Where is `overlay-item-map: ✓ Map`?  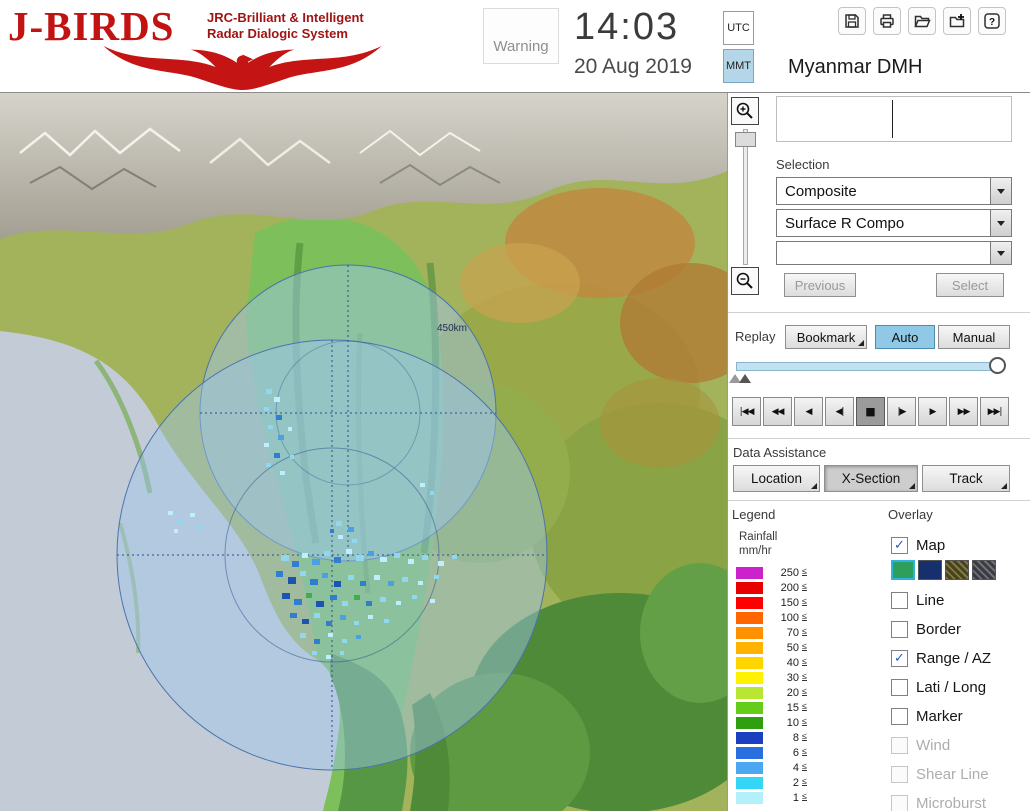 overlay-item-map: ✓ Map is located at coordinates (918, 545).